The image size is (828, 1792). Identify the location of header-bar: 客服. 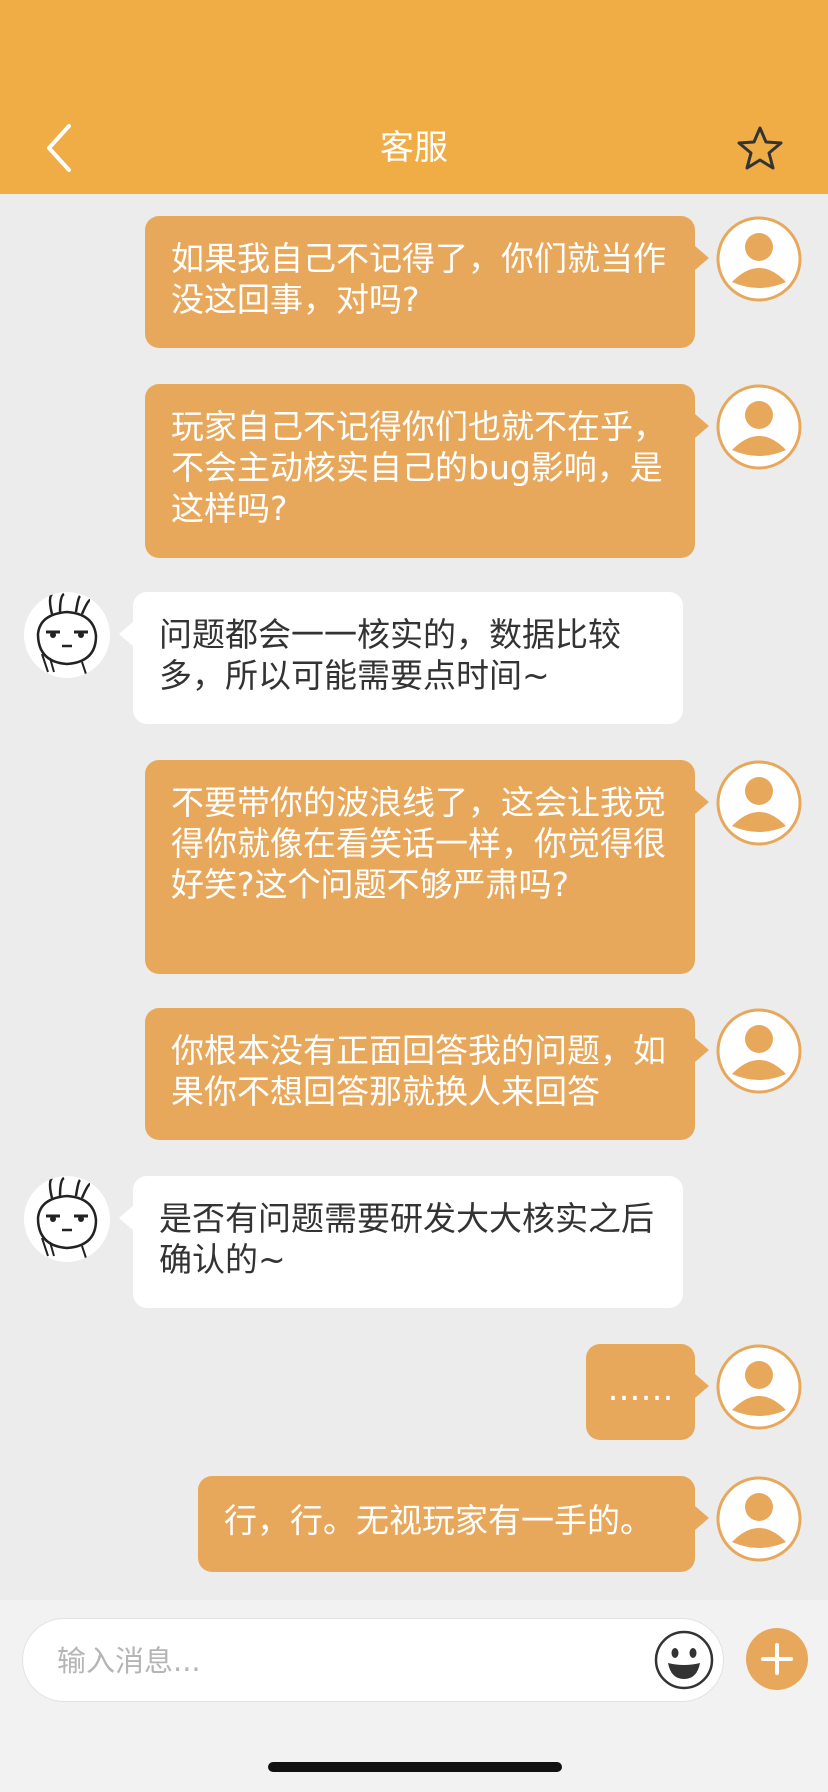
(414, 97).